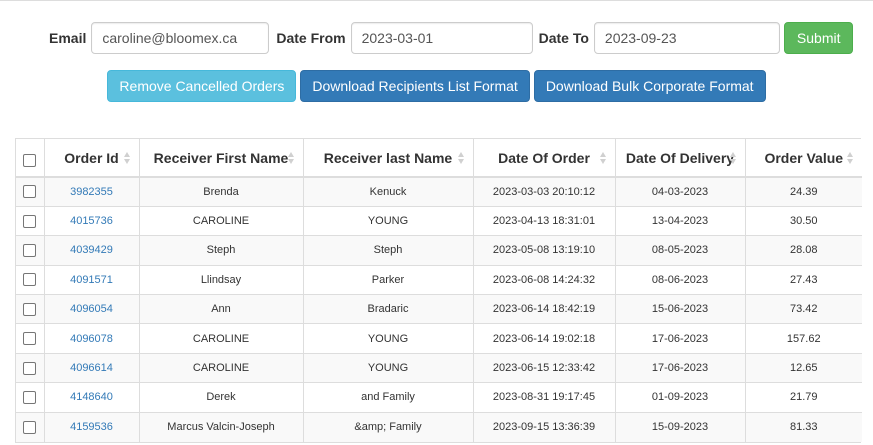 This screenshot has height=445, width=873. What do you see at coordinates (544, 250) in the screenshot?
I see `order-date-cell: 2023-05-08 13:19:10` at bounding box center [544, 250].